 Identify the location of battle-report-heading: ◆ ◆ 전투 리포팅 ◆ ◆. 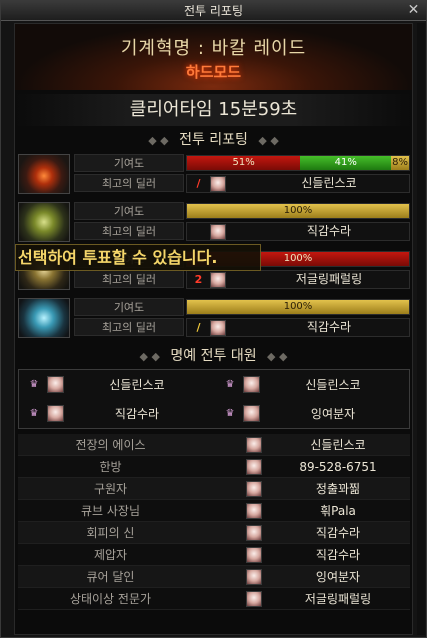
(213, 140).